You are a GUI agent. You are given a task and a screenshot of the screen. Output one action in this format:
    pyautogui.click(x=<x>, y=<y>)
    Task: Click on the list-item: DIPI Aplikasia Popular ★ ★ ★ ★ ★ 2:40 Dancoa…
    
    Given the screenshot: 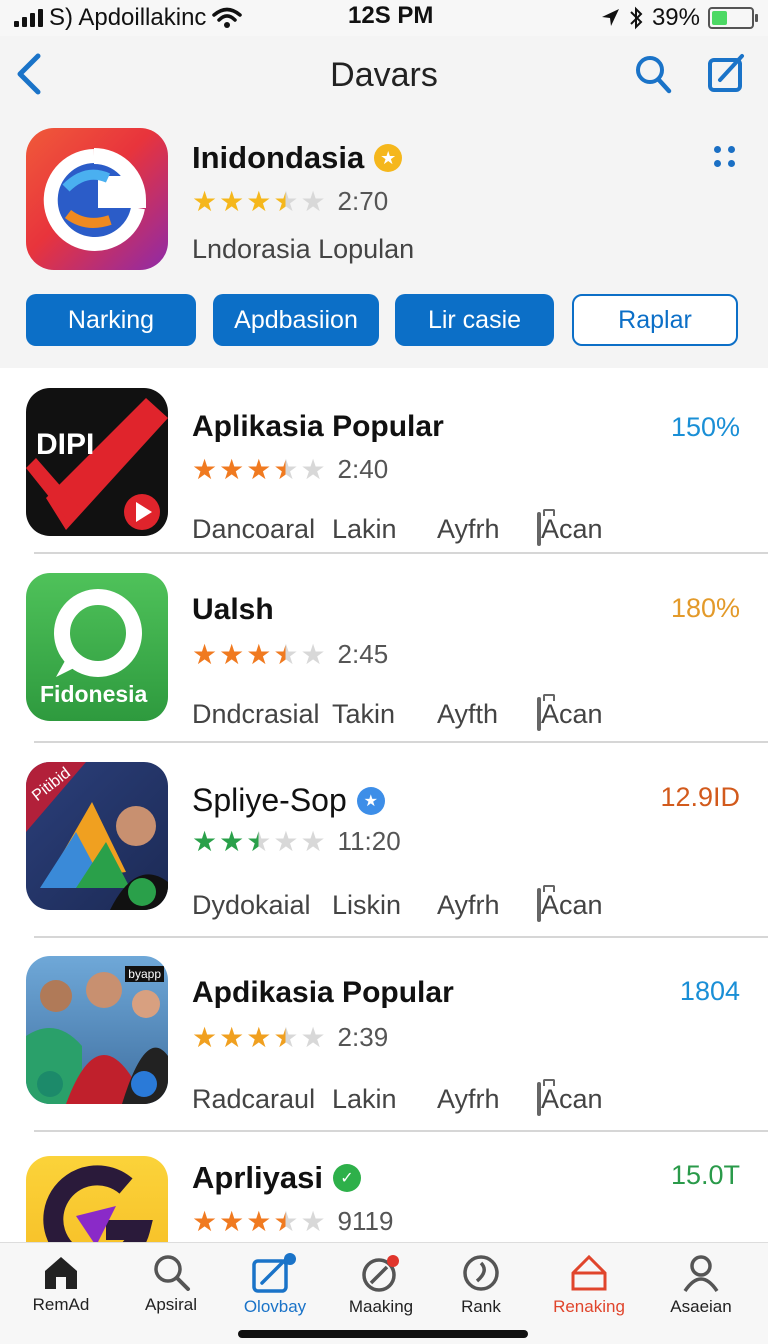 What is the action you would take?
    pyautogui.click(x=384, y=480)
    